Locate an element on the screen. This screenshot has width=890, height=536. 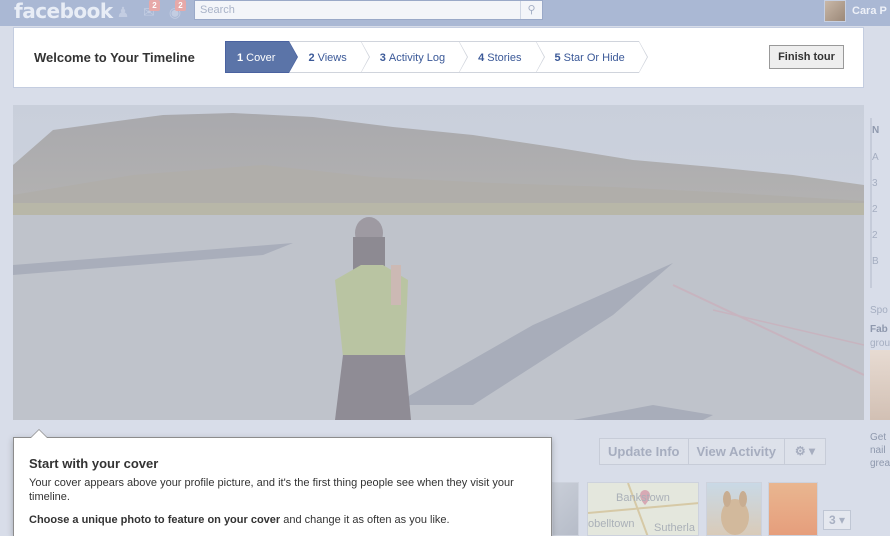
right-sidebar: N A 3 2 2 B Spo Fab grou Get nail grea is located at coordinates (877, 312).